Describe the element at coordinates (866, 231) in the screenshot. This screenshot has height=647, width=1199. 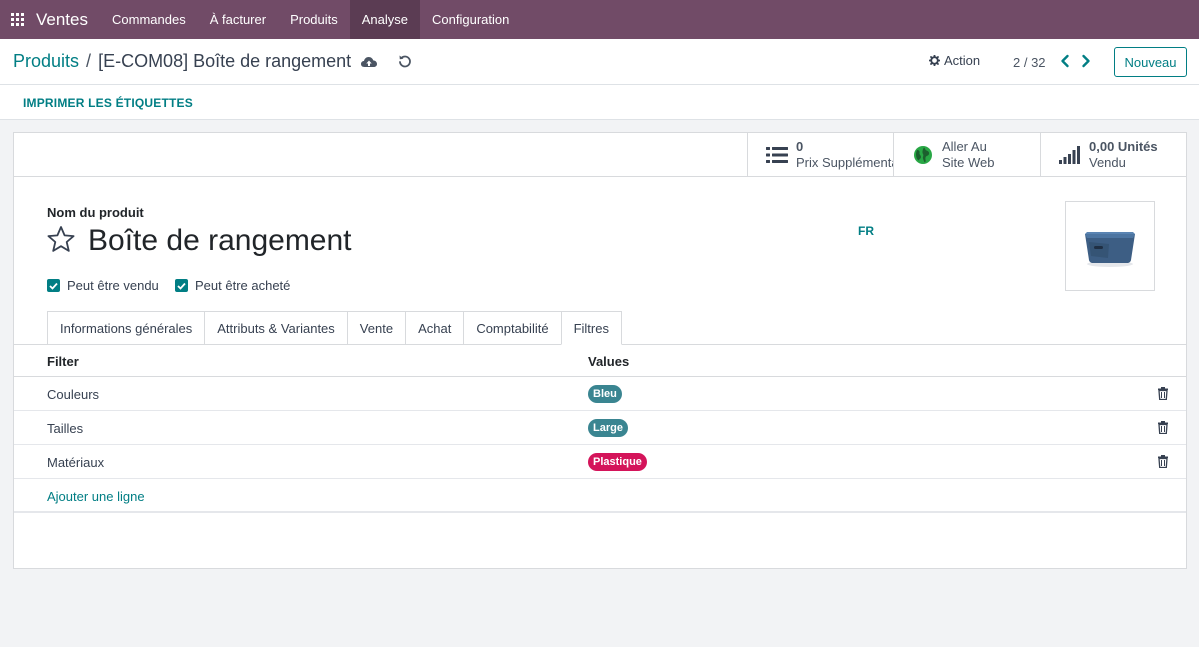
I see `language-badge: FR` at that location.